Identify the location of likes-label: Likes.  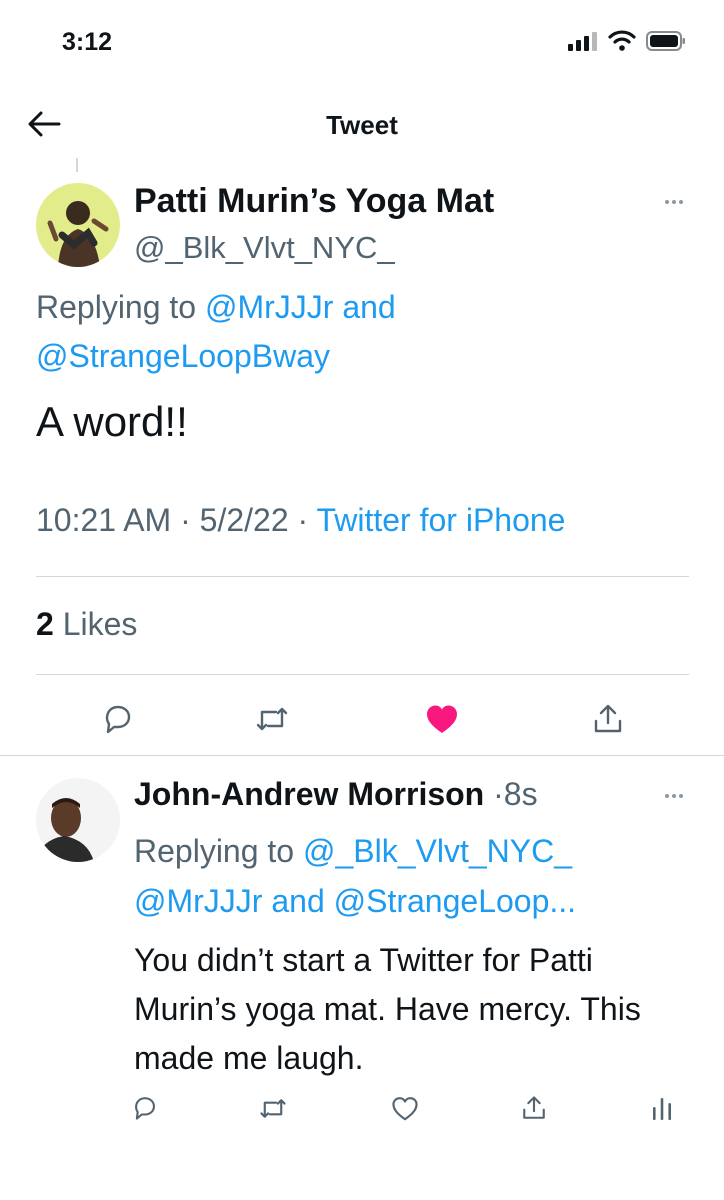
(100, 624).